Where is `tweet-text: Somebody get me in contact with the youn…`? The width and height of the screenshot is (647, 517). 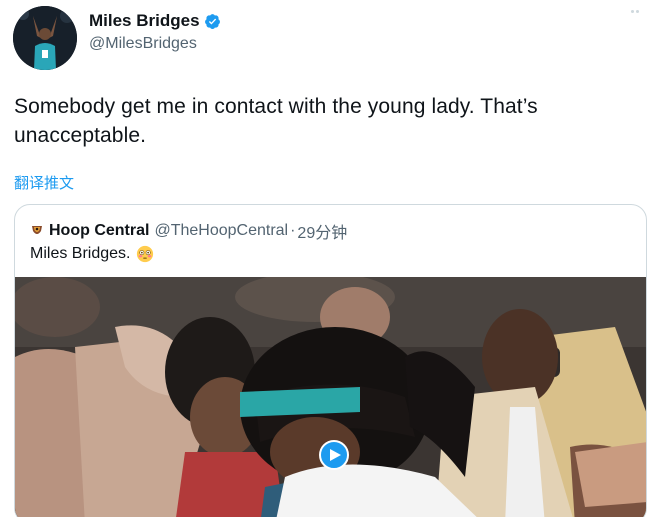 tweet-text: Somebody get me in contact with the youn… is located at coordinates (276, 121).